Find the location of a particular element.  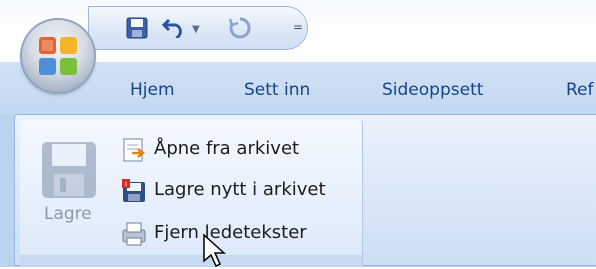

tab-hjem: Hjem is located at coordinates (152, 90).